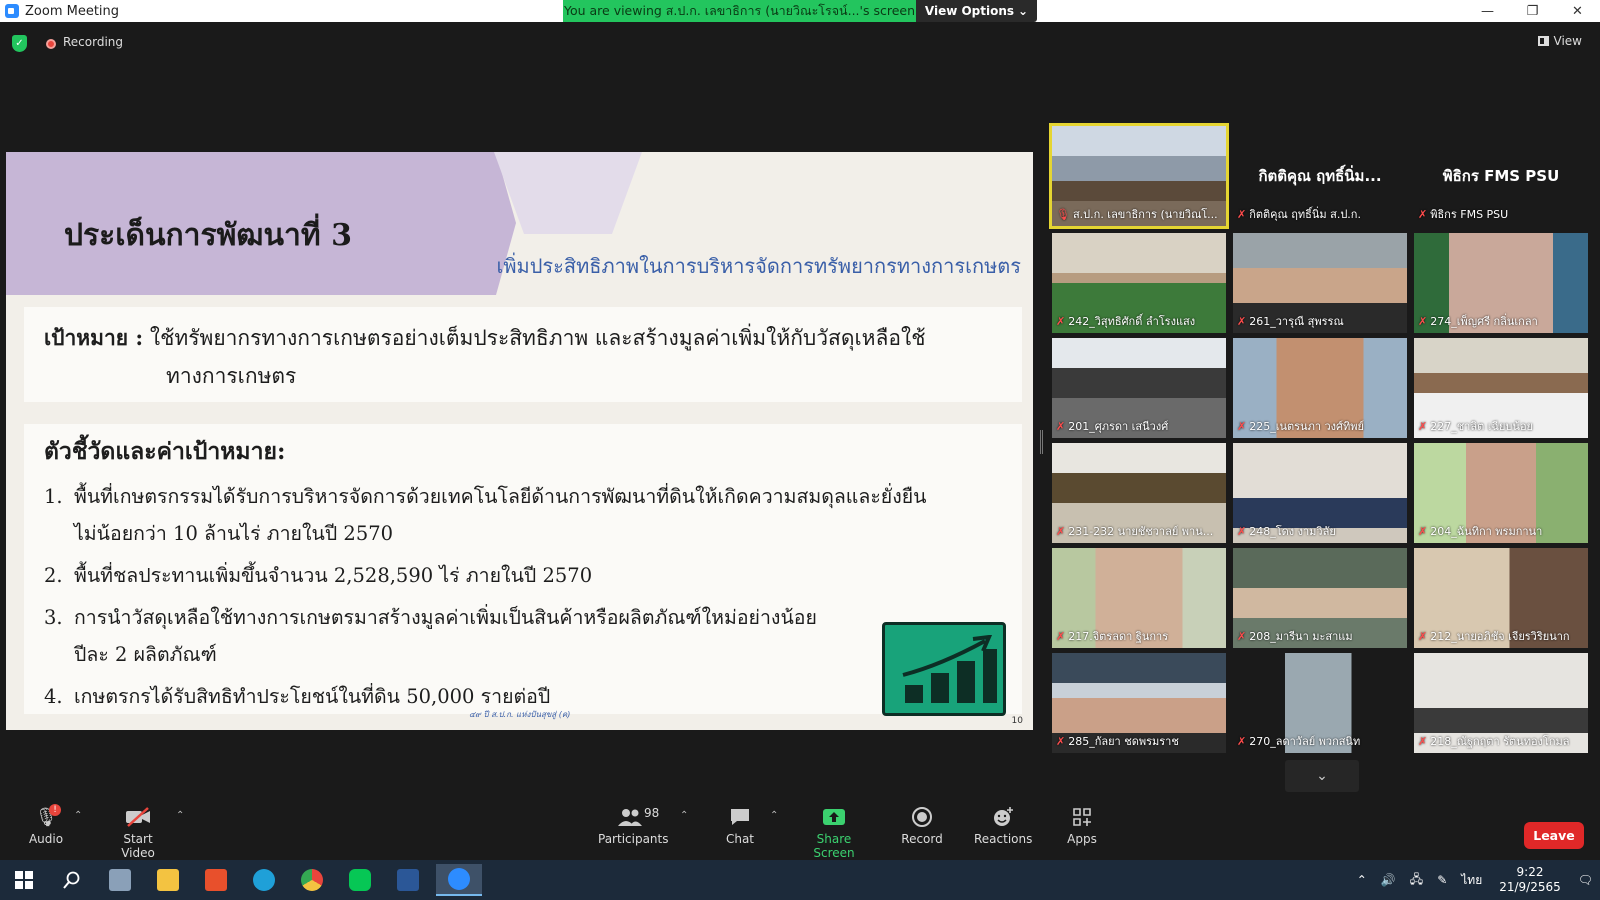 The height and width of the screenshot is (900, 1600). Describe the element at coordinates (1139, 598) in the screenshot. I see `participant-tile: ✗ 217.จิตรลดา ฐินการ` at that location.